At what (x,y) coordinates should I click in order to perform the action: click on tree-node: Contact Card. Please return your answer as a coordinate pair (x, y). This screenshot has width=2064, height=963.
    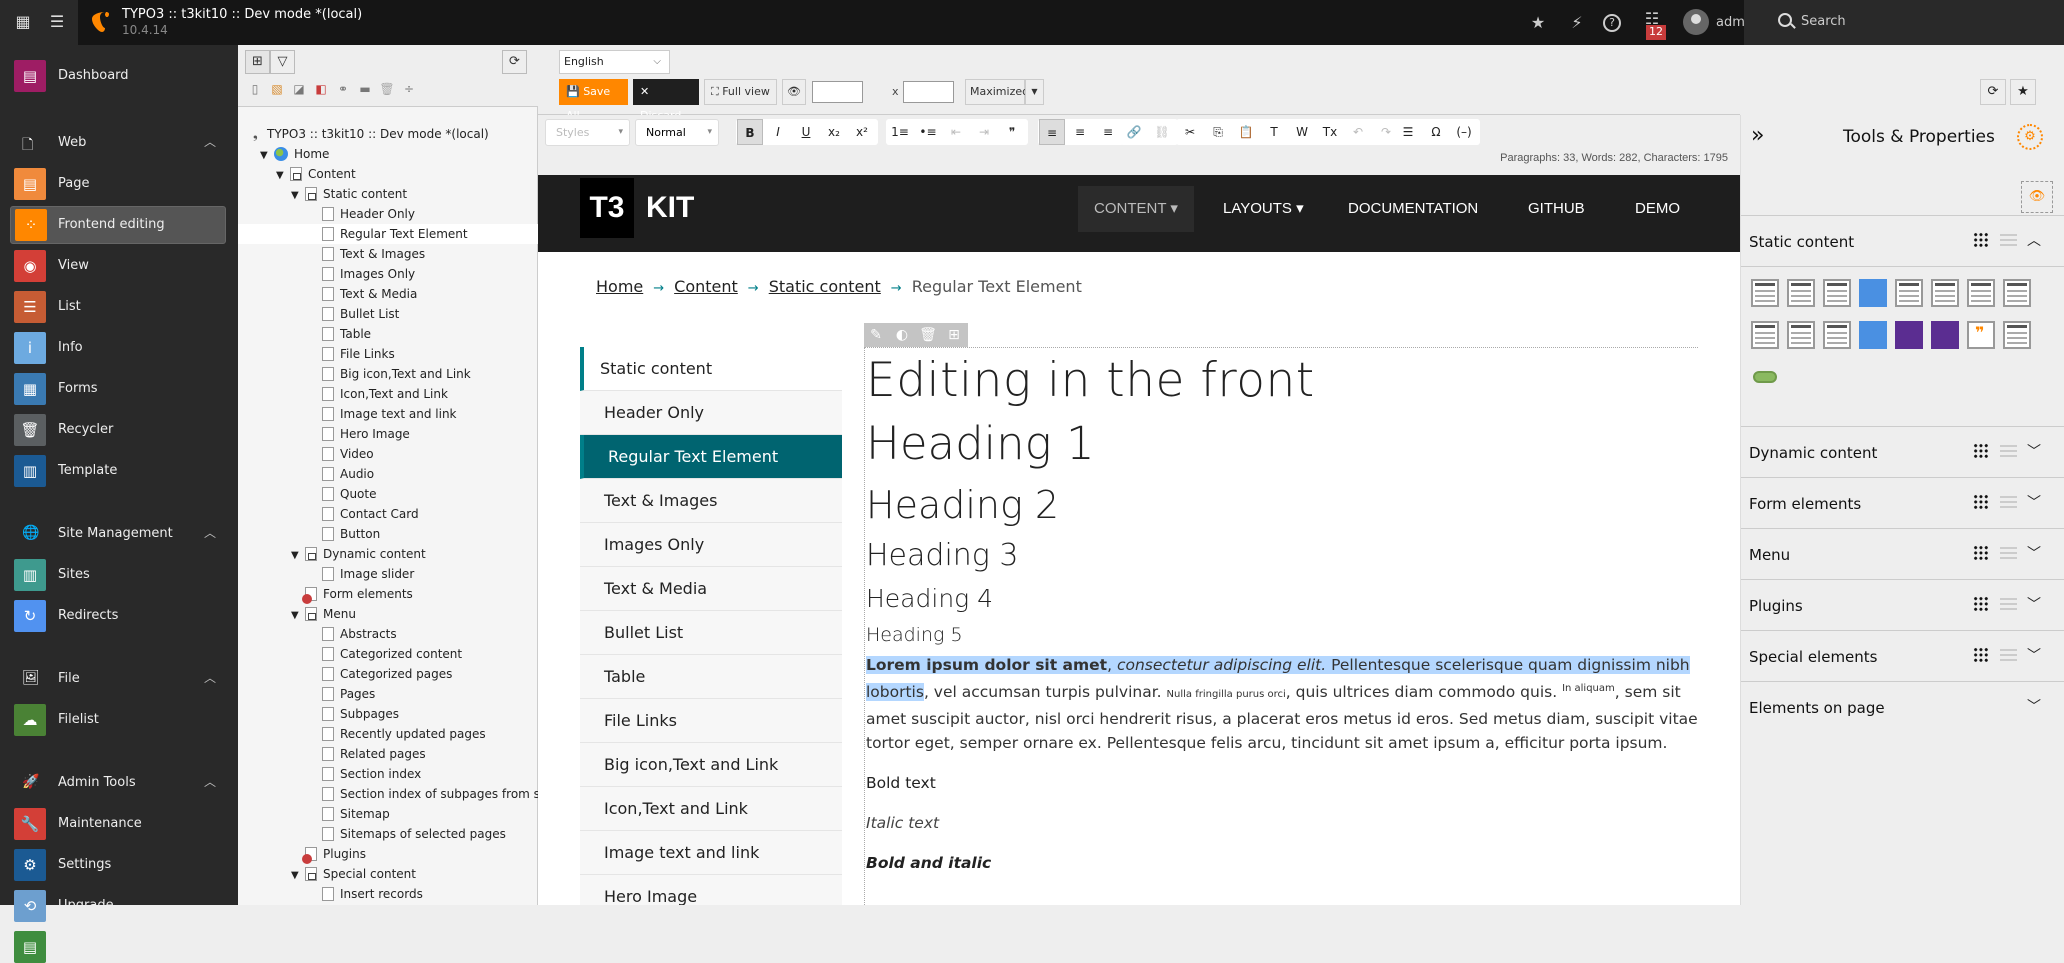
    Looking at the image, I should click on (370, 514).